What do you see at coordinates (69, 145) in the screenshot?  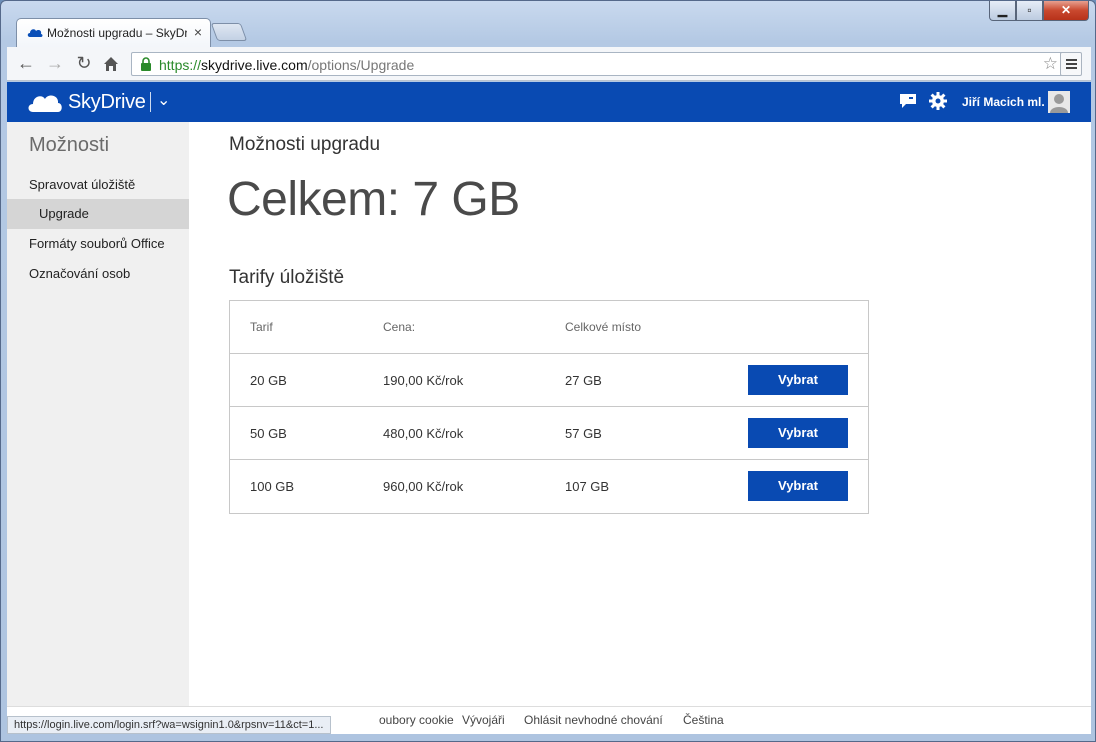 I see `sidebar-title: Možnosti` at bounding box center [69, 145].